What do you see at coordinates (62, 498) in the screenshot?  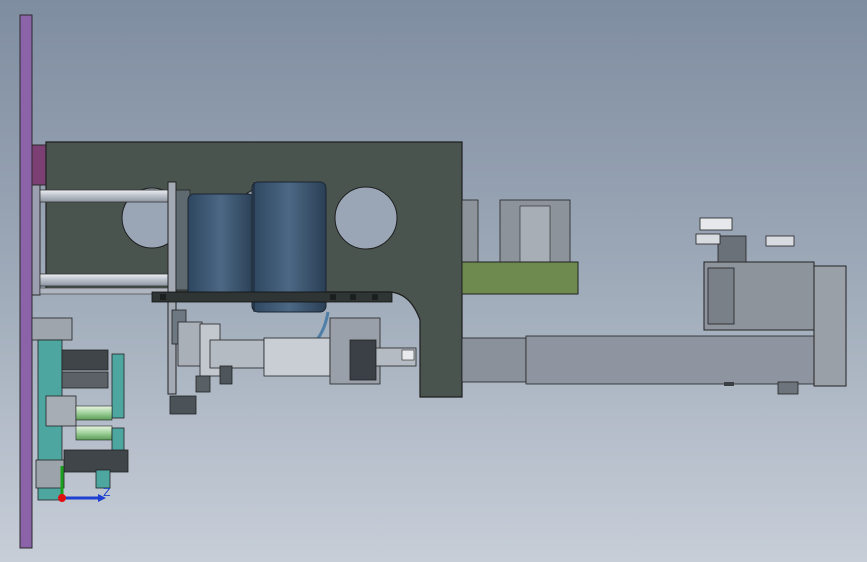 I see `origin-dot` at bounding box center [62, 498].